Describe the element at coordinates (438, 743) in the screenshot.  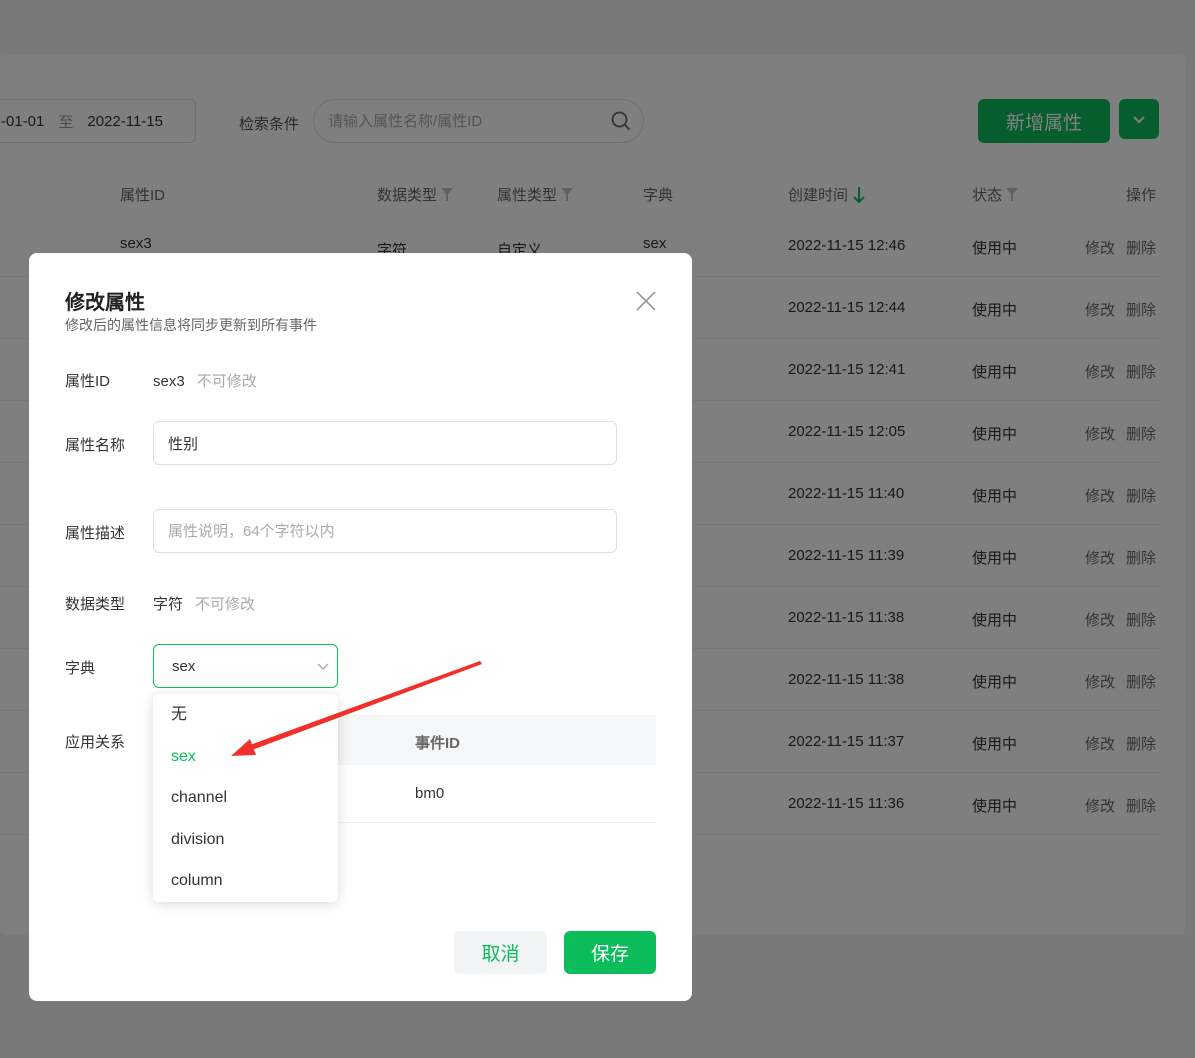
I see `relation-column-header: 事件ID` at that location.